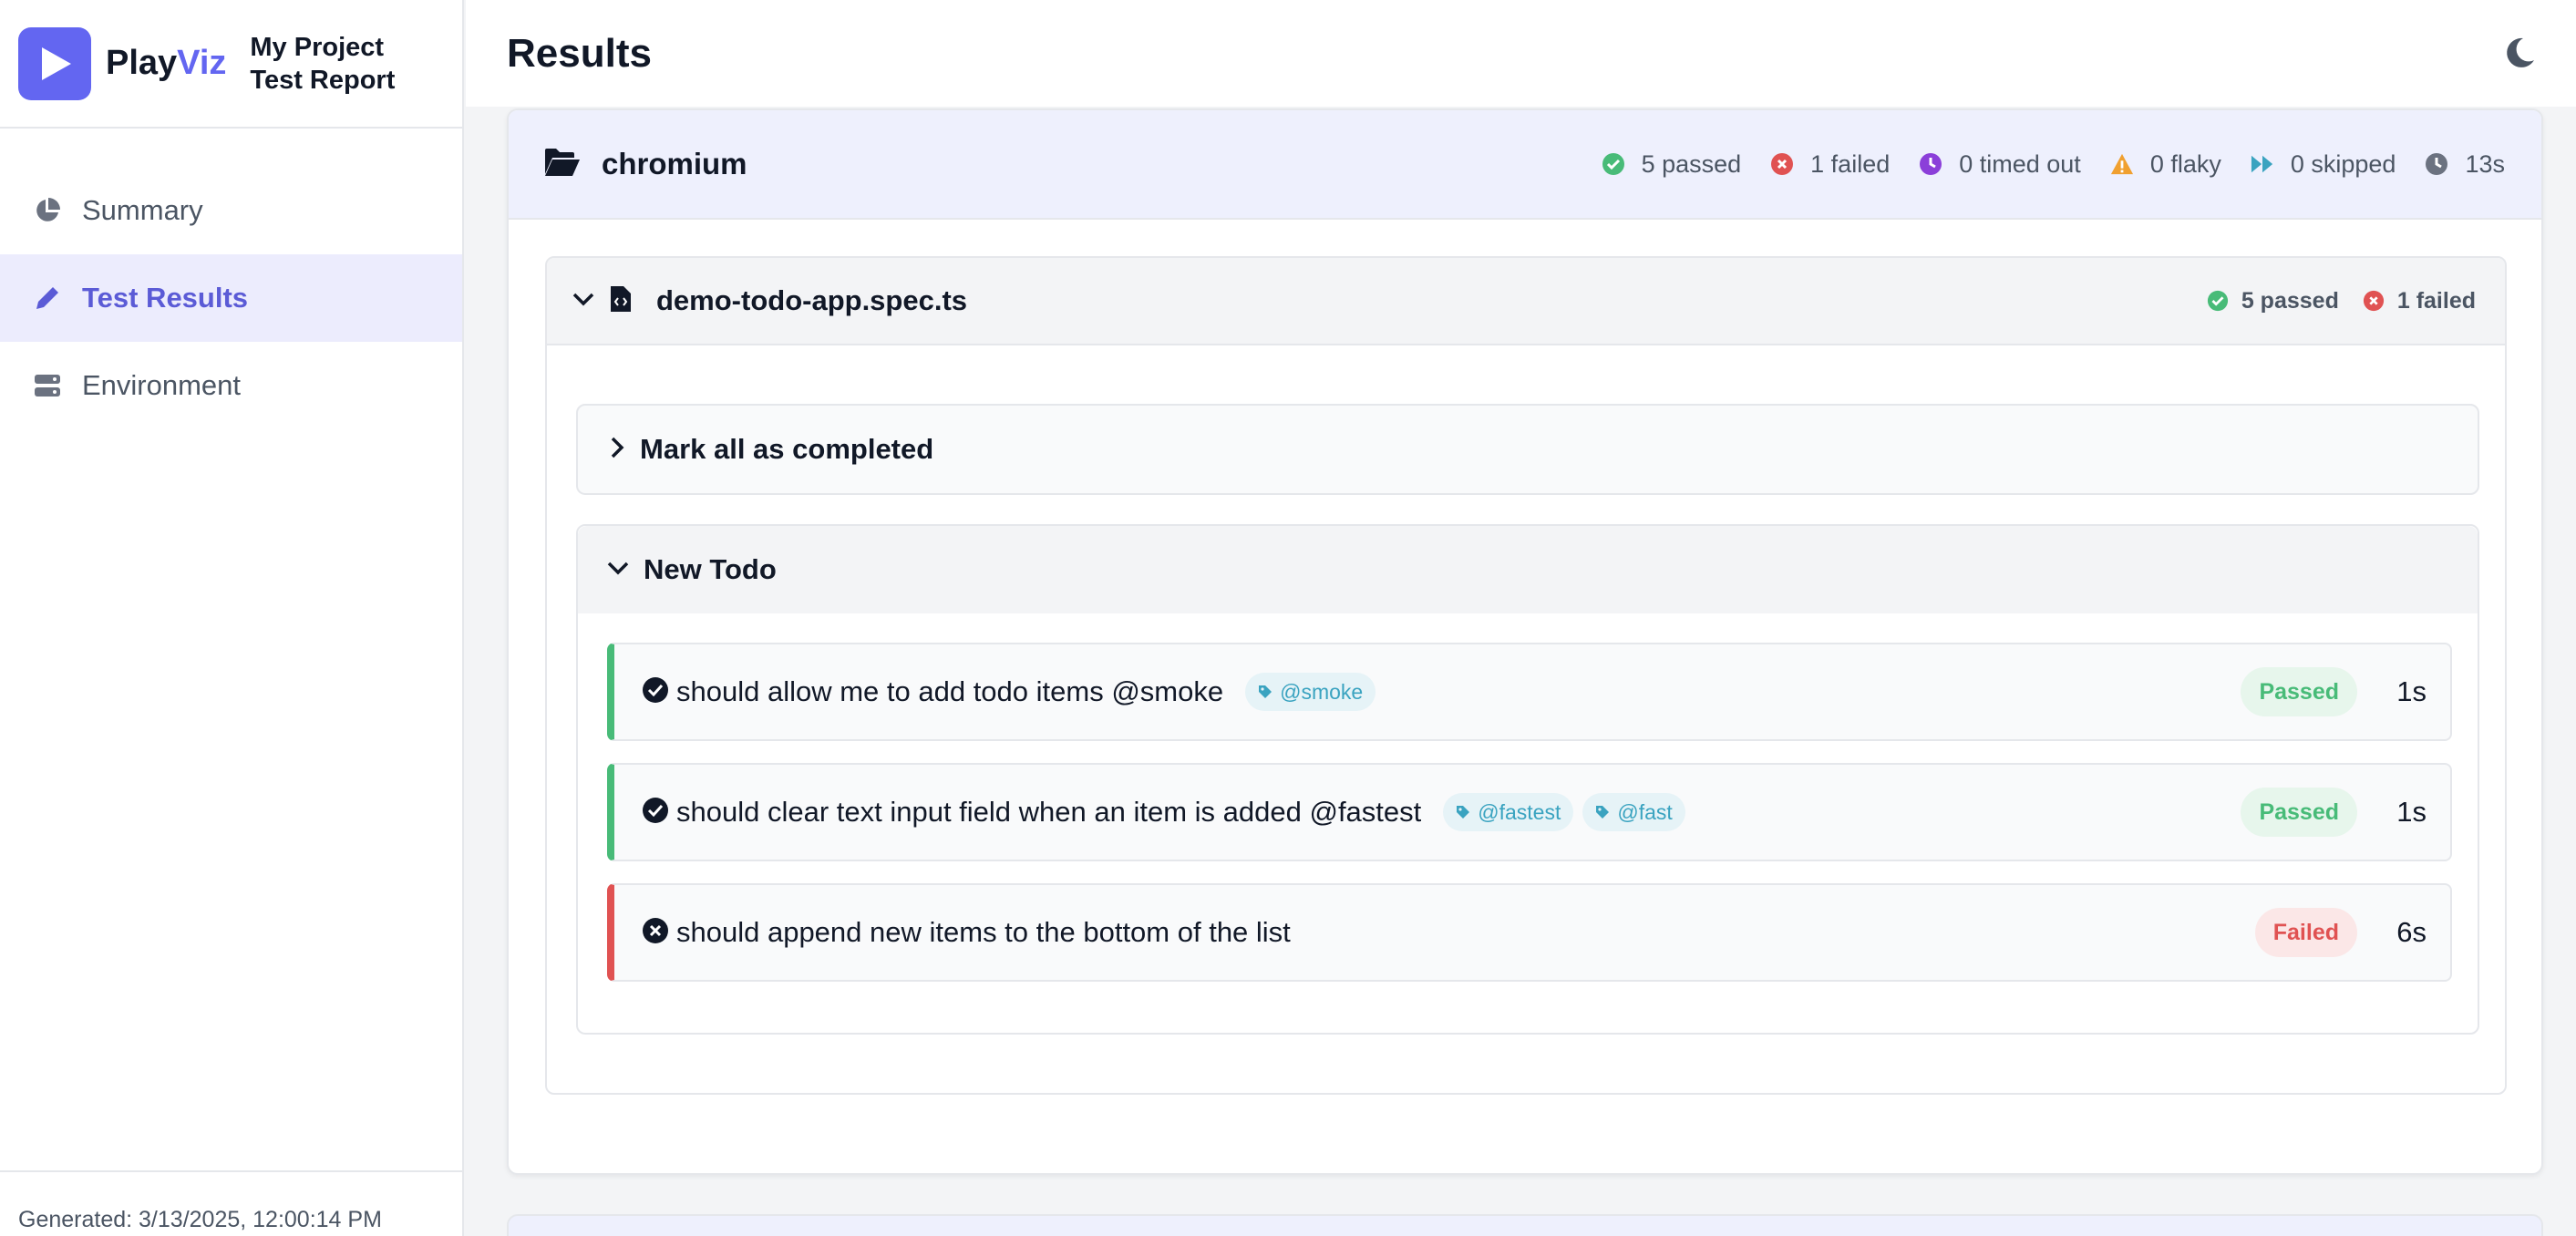 The width and height of the screenshot is (2576, 1236). What do you see at coordinates (2436, 300) in the screenshot?
I see `file-stat-failed-label: 1 failed` at bounding box center [2436, 300].